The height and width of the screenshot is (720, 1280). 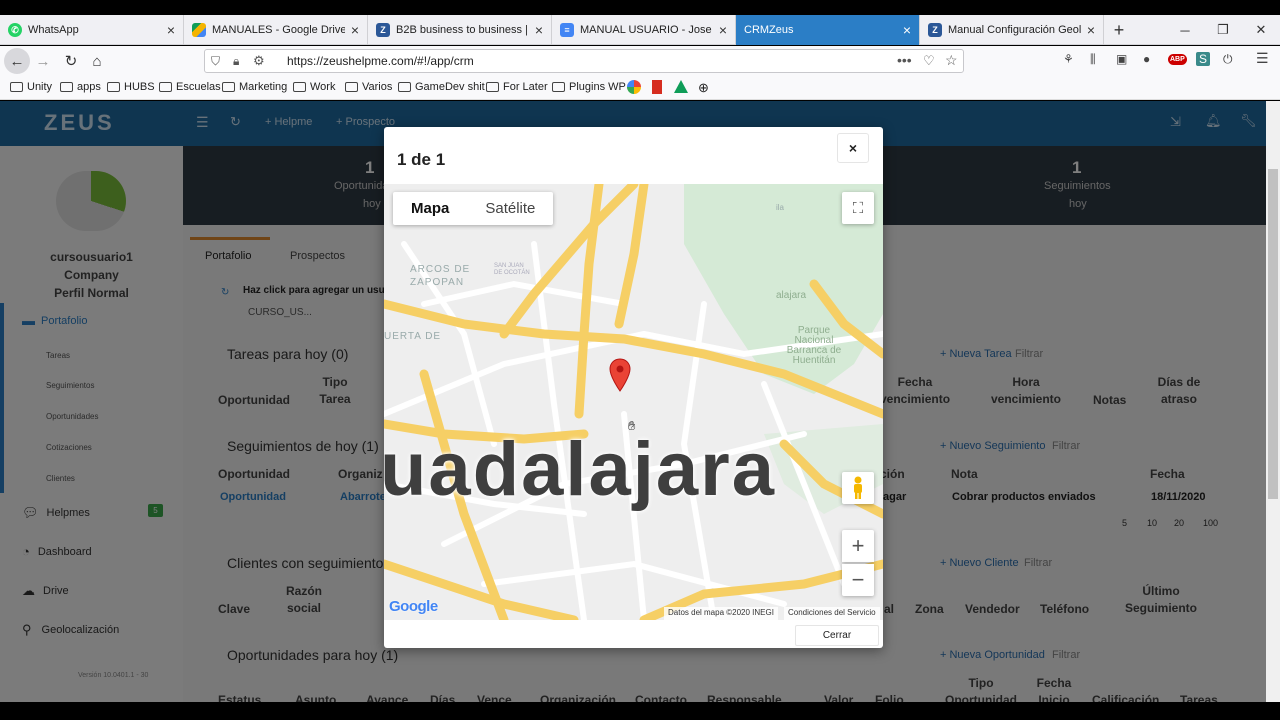 I want to click on tab-title: MANUALES - Google Drive, so click(x=278, y=30).